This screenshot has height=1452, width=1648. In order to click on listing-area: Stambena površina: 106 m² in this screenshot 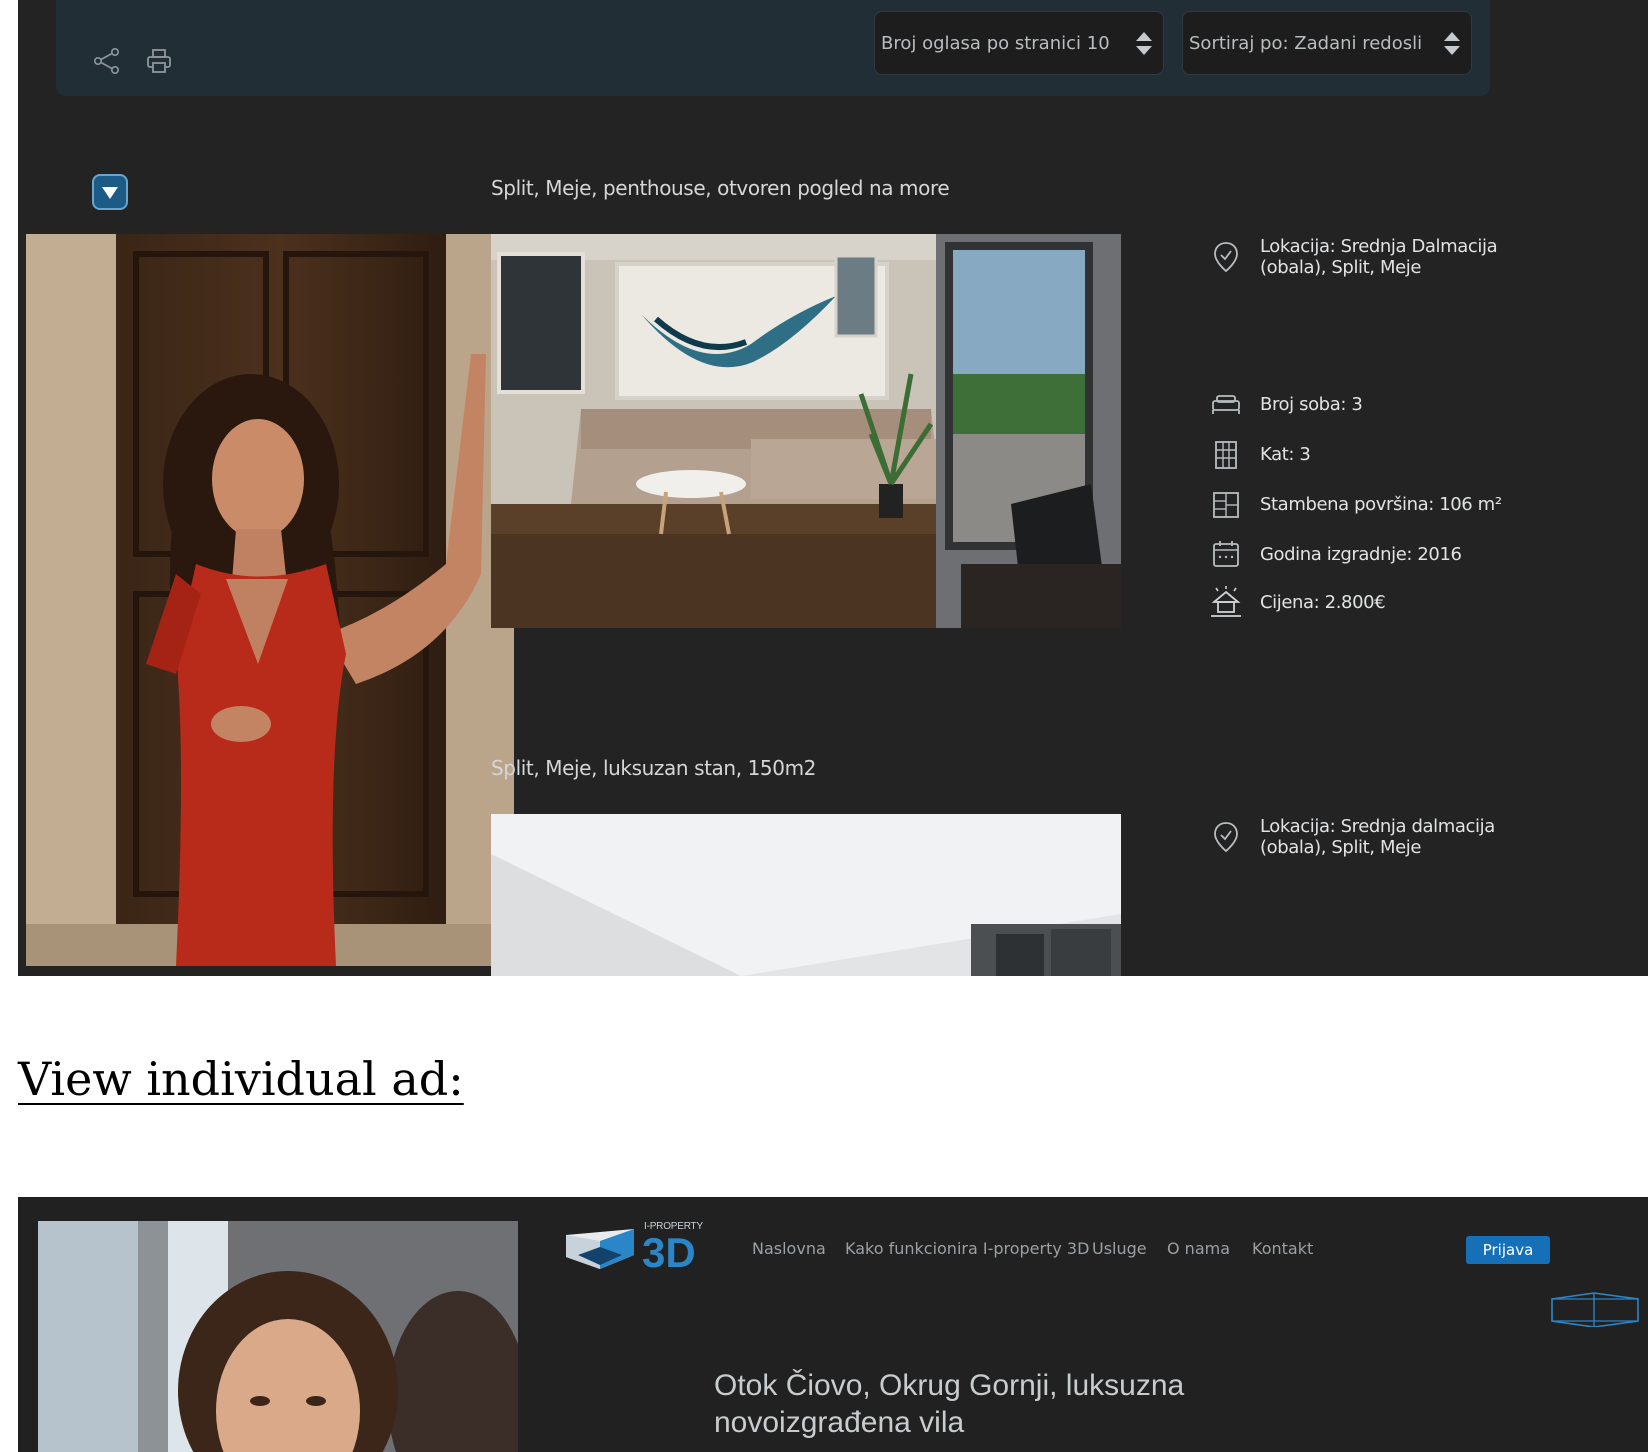, I will do `click(1355, 504)`.